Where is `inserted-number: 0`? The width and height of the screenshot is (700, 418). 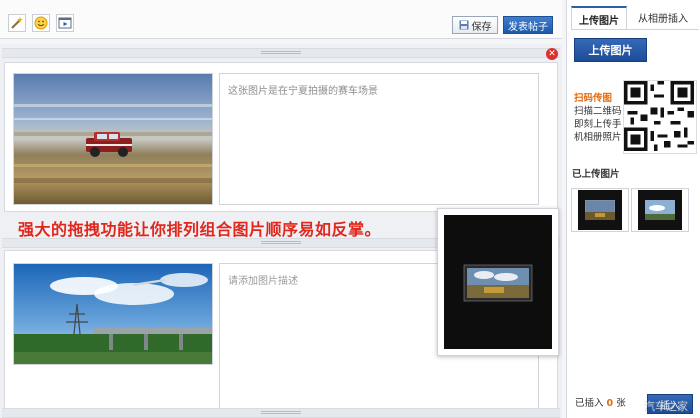
inserted-number: 0 is located at coordinates (610, 403).